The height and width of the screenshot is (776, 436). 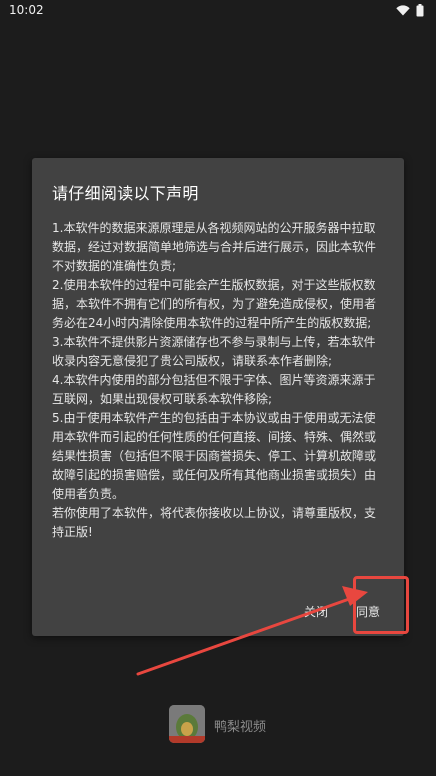 I want to click on close-button: 关闭, so click(x=316, y=612).